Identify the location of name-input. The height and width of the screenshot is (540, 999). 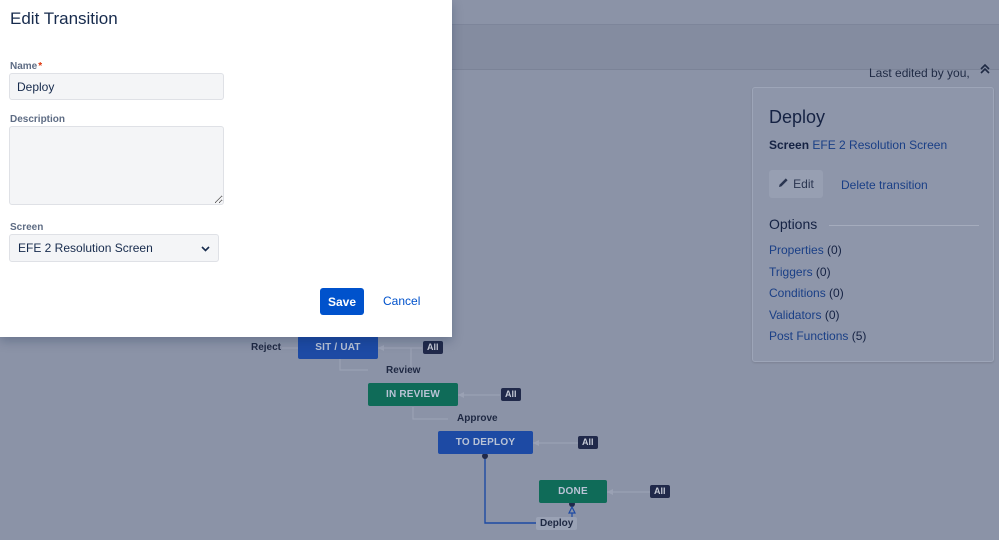
(116, 86).